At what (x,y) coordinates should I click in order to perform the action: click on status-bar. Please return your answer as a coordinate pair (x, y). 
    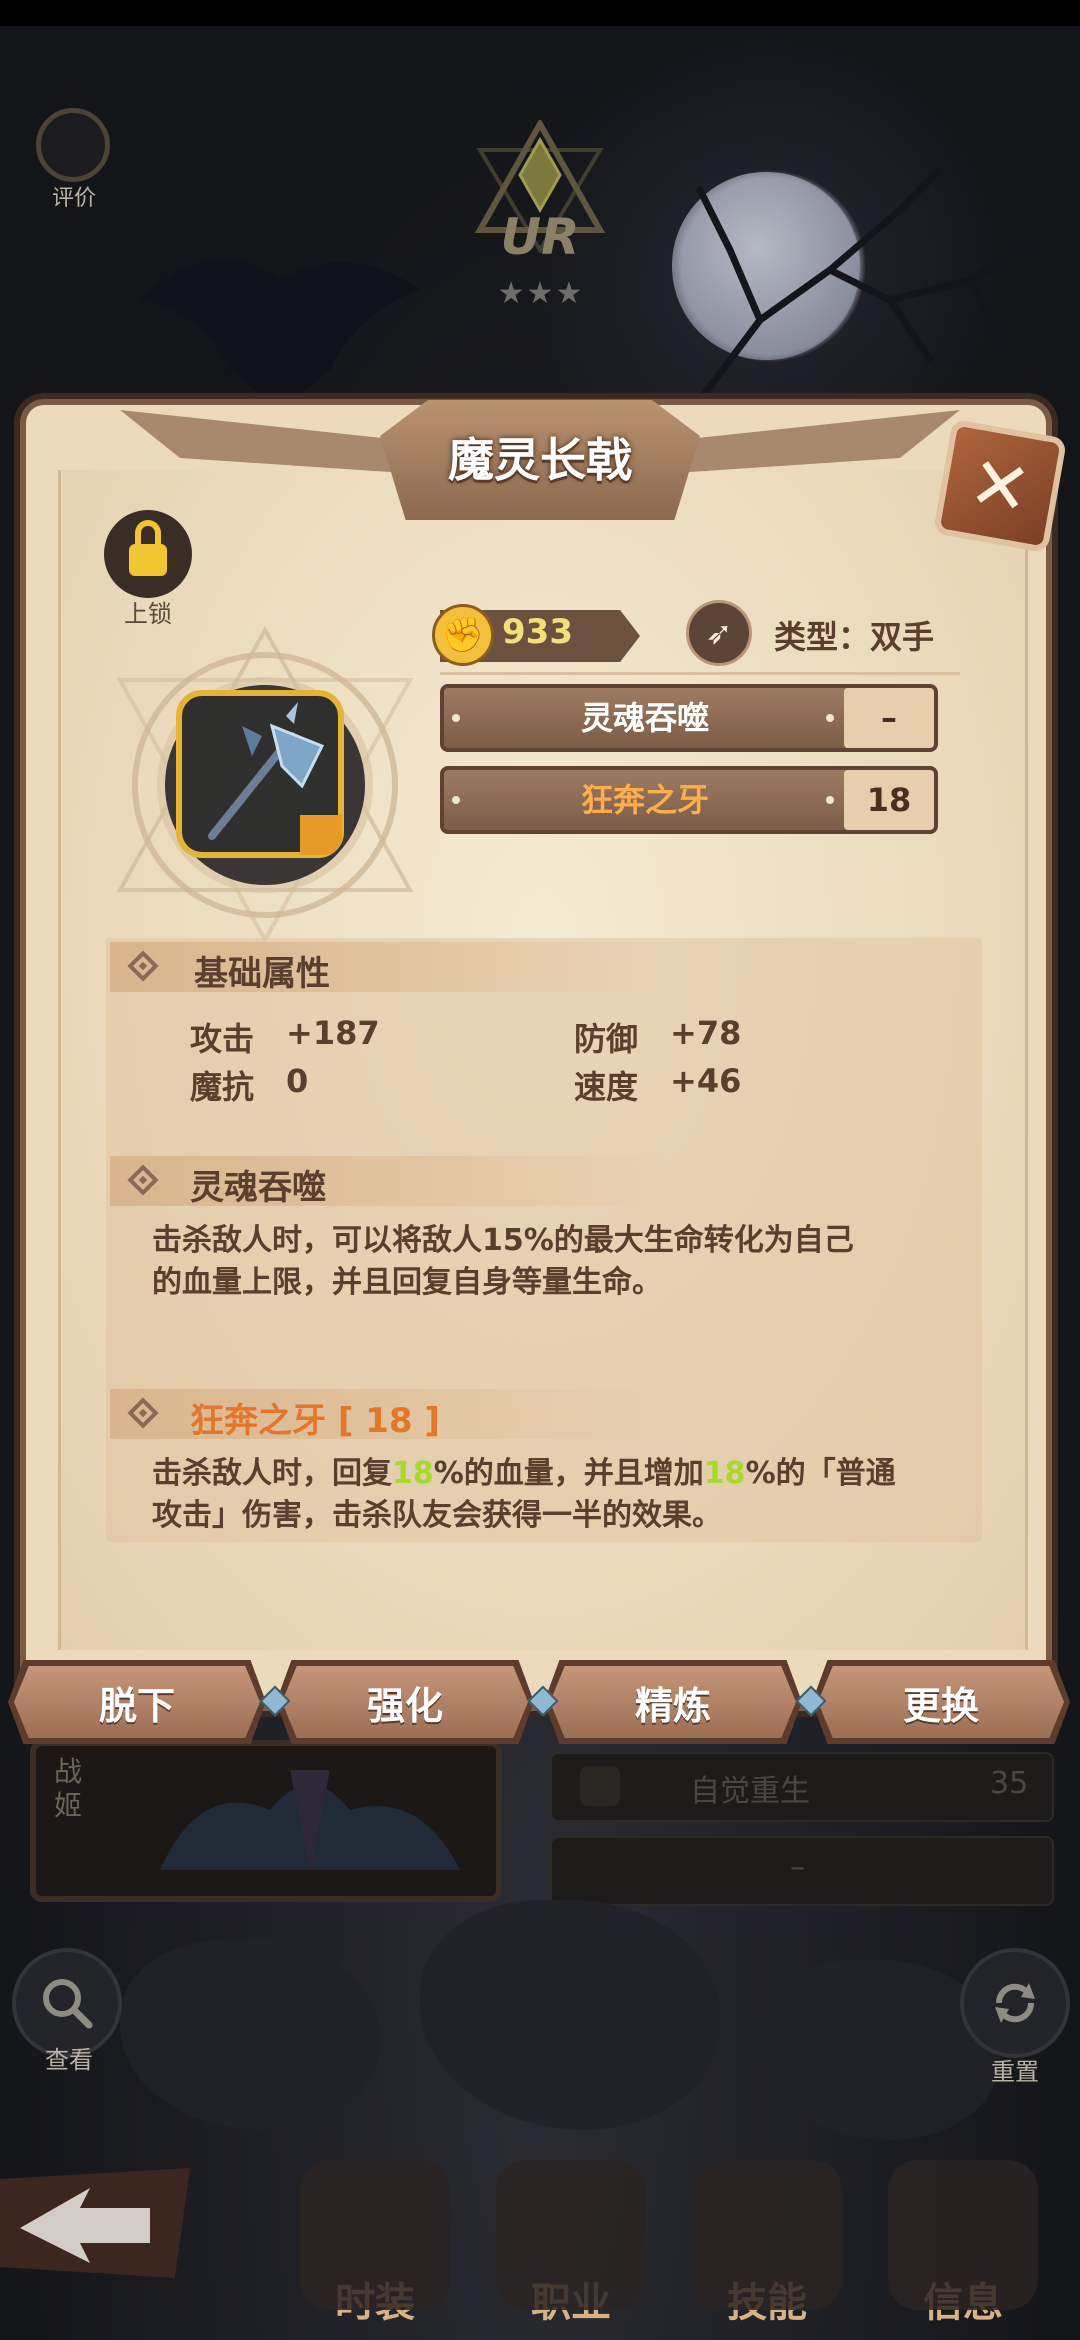
    Looking at the image, I should click on (540, 13).